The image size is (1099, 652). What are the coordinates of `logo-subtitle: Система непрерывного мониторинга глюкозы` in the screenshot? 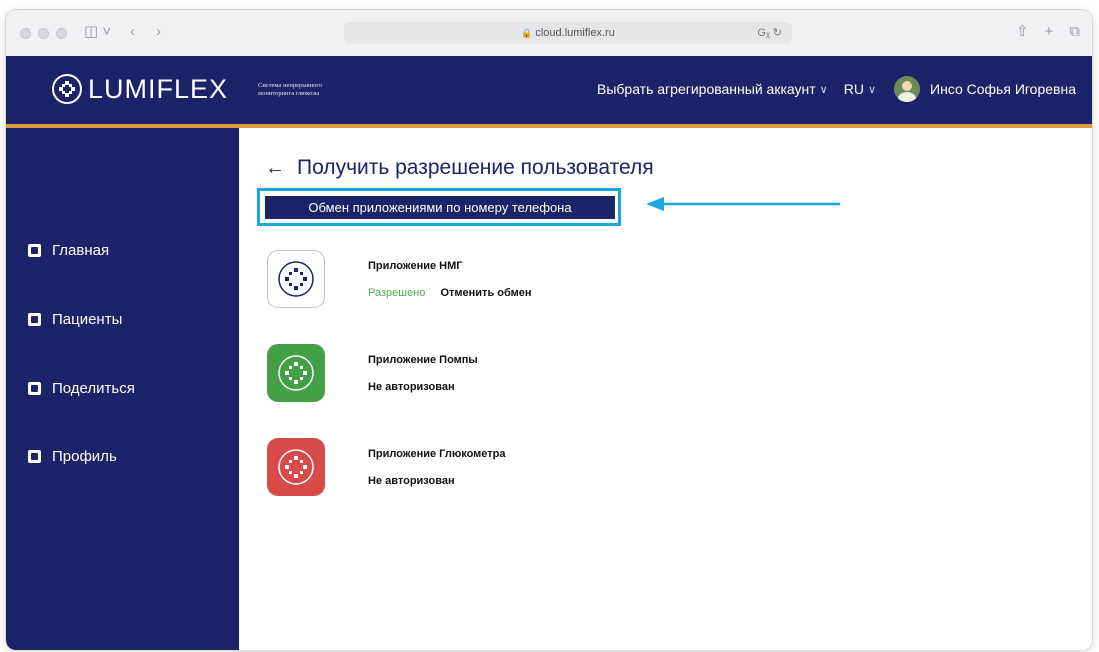 It's located at (290, 89).